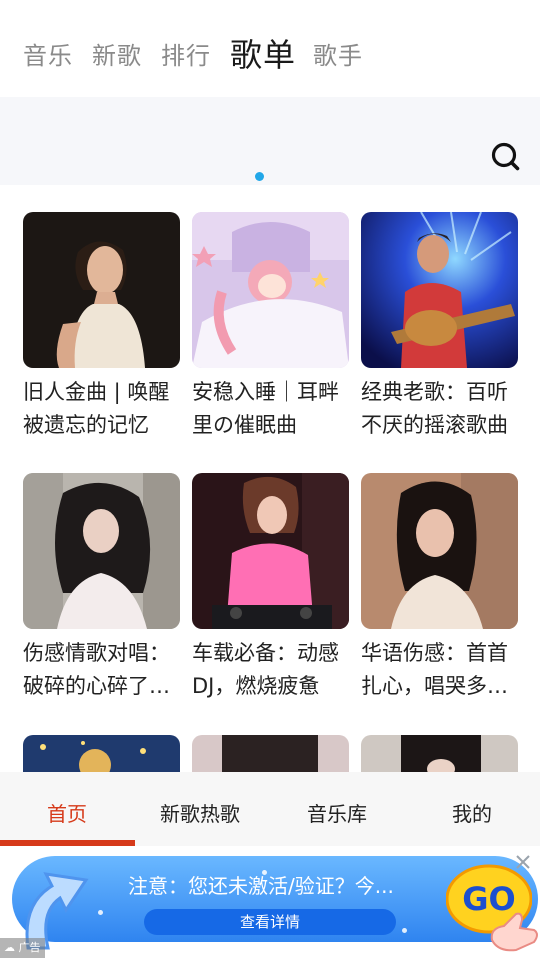  What do you see at coordinates (514, 932) in the screenshot?
I see `pointing-hand-icon` at bounding box center [514, 932].